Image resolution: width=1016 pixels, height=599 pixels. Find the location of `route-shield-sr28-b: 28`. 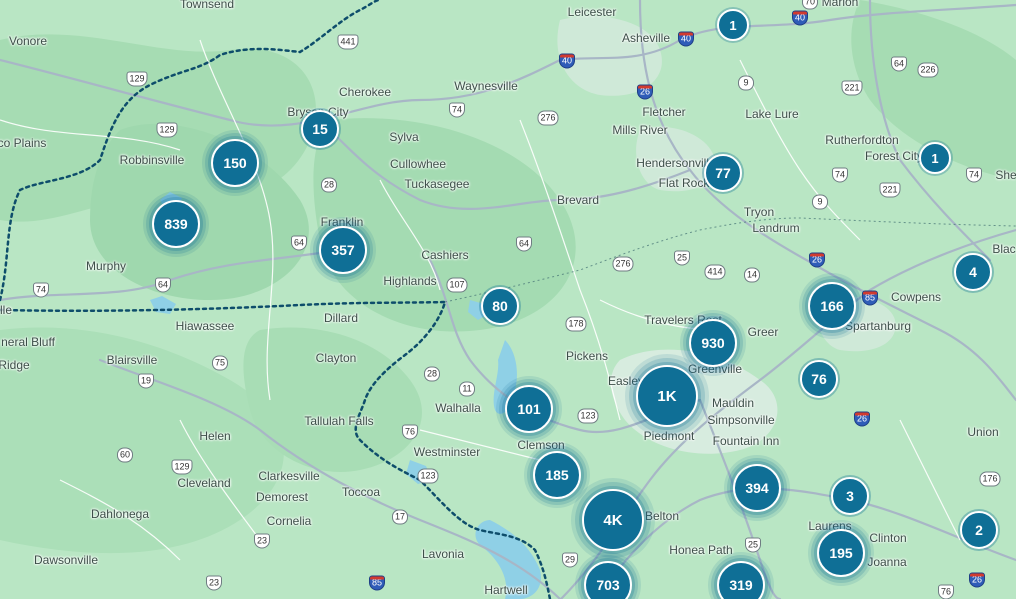

route-shield-sr28-b: 28 is located at coordinates (432, 374).